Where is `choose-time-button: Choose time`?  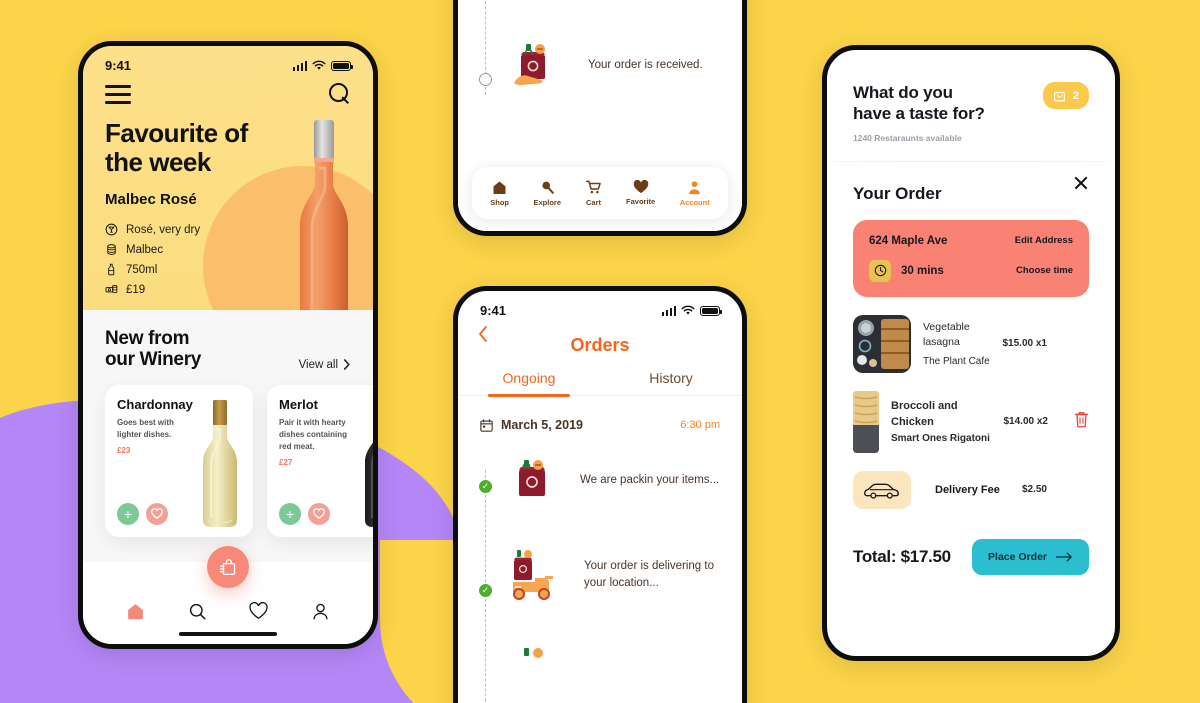
choose-time-button: Choose time is located at coordinates (1044, 270).